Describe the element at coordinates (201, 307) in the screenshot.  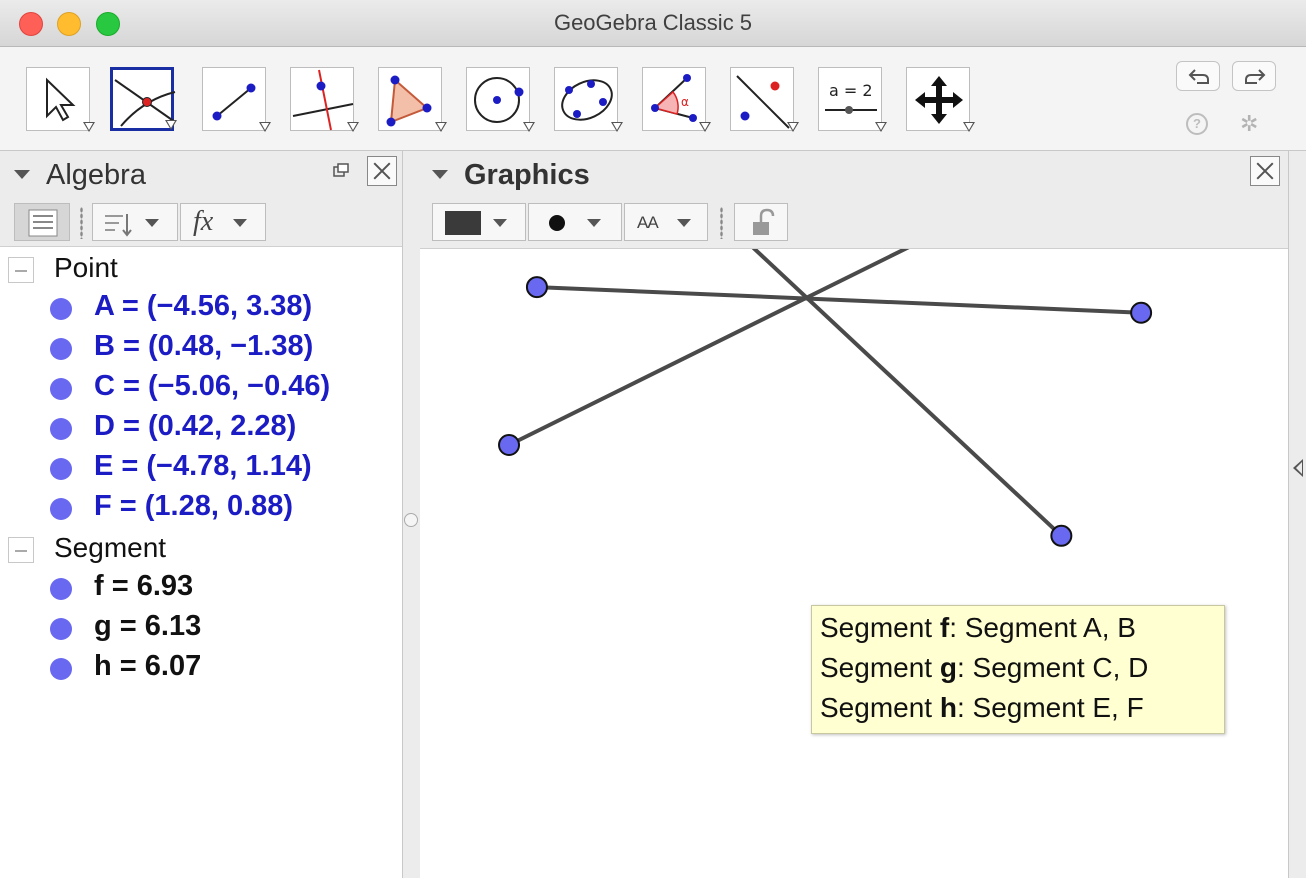
I see `list-item: A = (−4.56, 3.38)` at that location.